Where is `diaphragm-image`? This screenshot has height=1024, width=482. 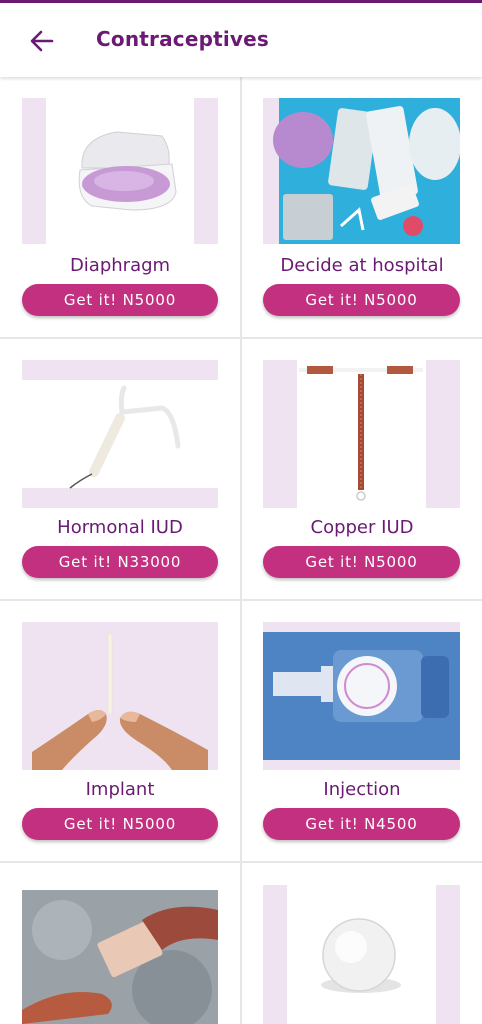
diaphragm-image is located at coordinates (120, 171).